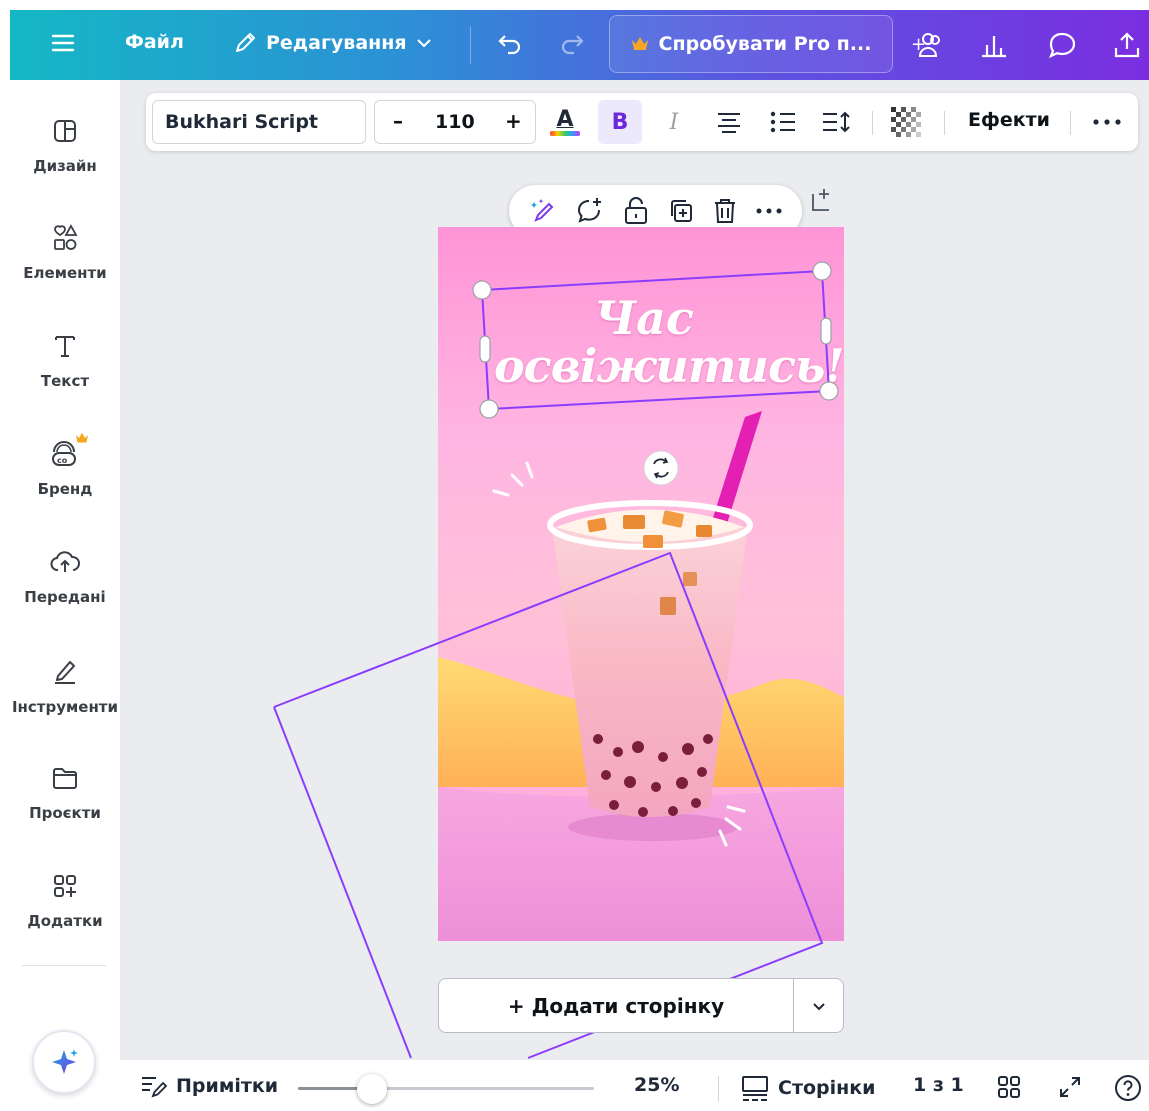  I want to click on add-page-label: + Додати сторінку, so click(616, 1005).